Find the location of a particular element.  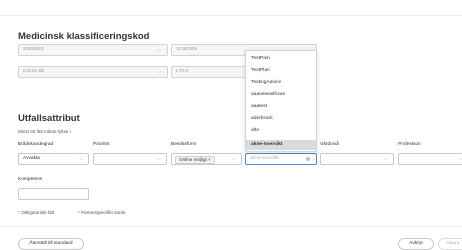

visit-form-select: Online möjligt × ⌵ is located at coordinates (206, 159).